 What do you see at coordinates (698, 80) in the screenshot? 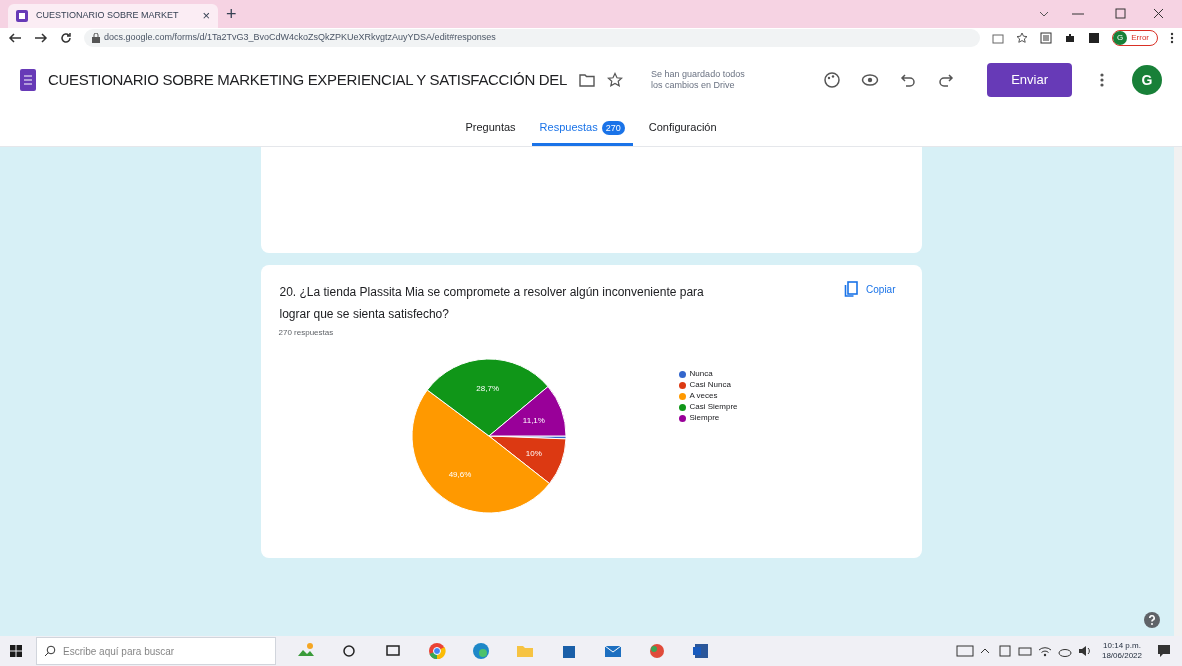
I see `save-status: Se han guardado todos los cambios en Drive` at bounding box center [698, 80].